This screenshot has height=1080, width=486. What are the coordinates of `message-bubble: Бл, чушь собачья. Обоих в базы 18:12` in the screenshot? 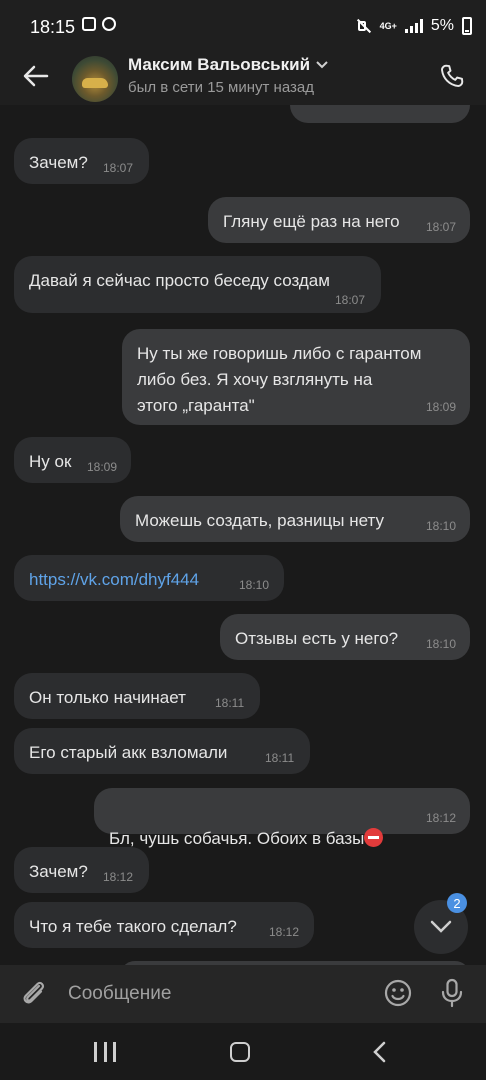 It's located at (282, 818).